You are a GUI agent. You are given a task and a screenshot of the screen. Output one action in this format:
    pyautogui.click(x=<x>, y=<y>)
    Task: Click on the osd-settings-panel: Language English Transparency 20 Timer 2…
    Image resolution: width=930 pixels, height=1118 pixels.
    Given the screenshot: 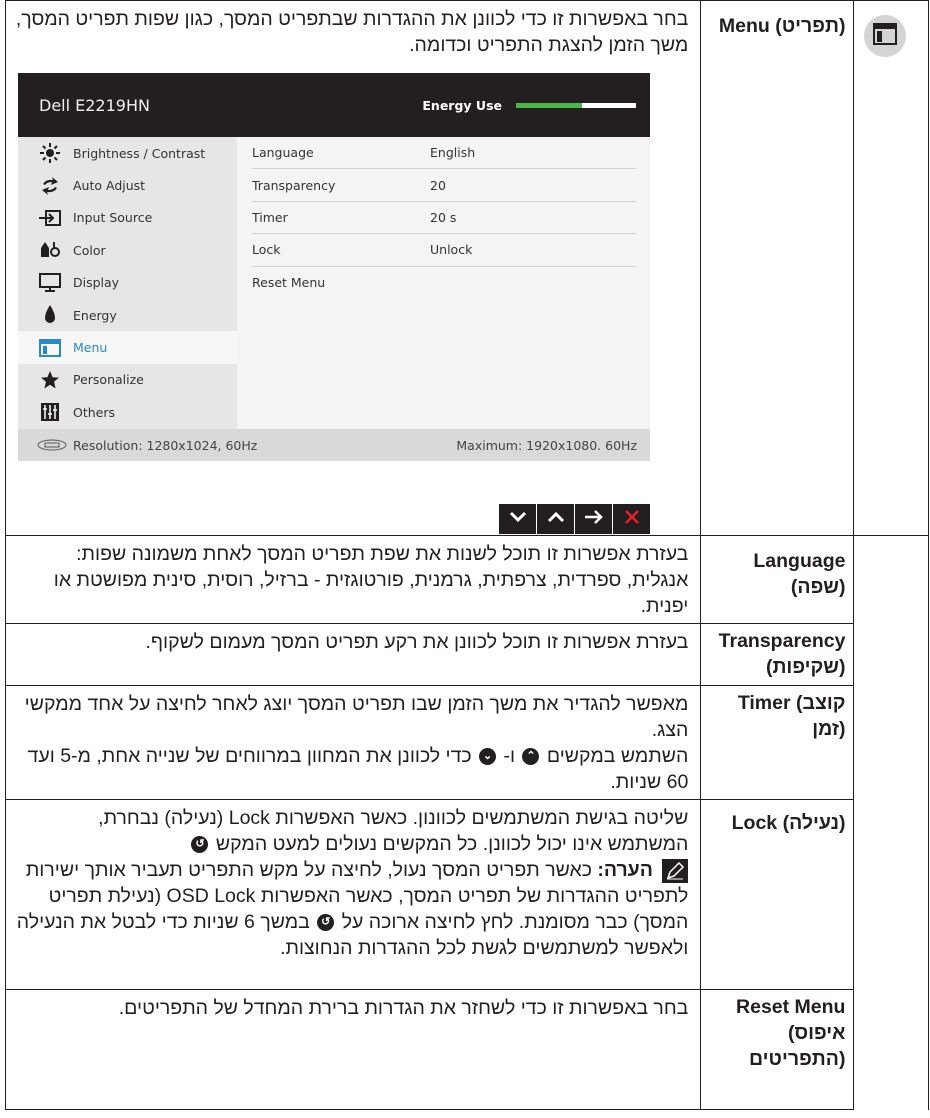 What is the action you would take?
    pyautogui.click(x=443, y=283)
    